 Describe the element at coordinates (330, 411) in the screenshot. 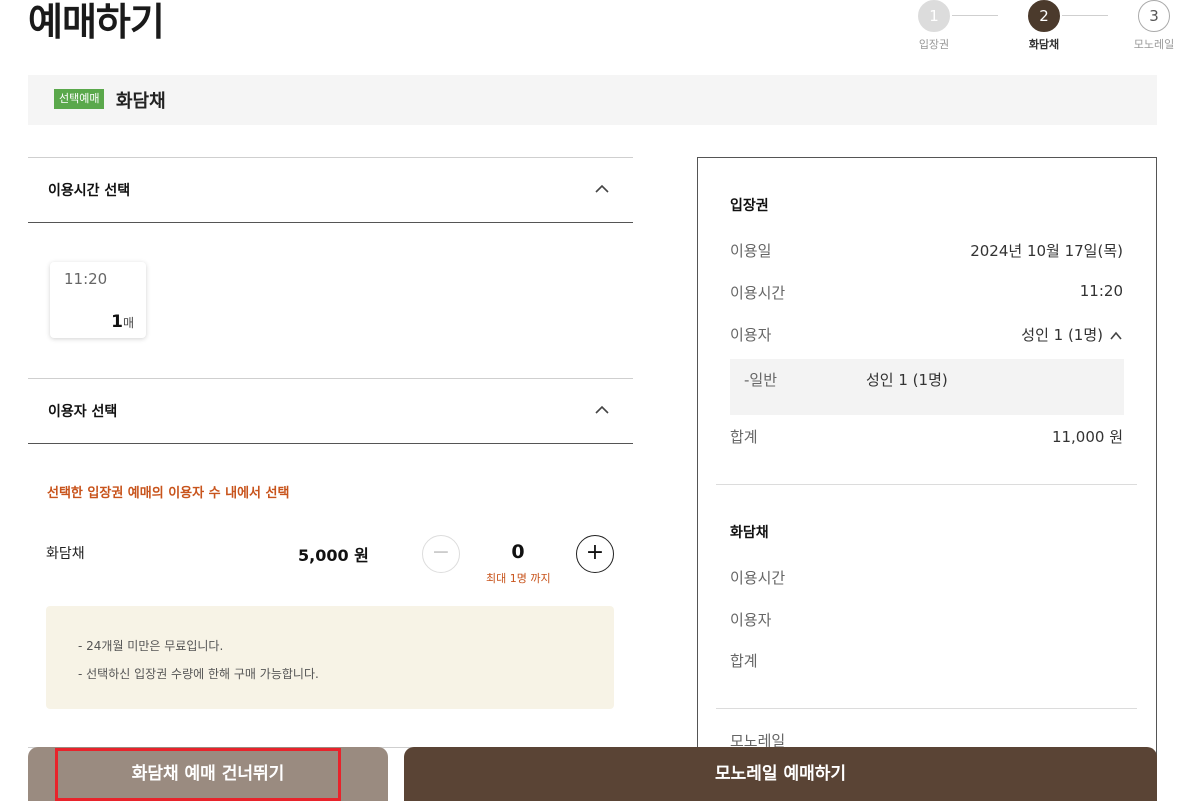

I see `user-section-header: 이용자 선택` at that location.